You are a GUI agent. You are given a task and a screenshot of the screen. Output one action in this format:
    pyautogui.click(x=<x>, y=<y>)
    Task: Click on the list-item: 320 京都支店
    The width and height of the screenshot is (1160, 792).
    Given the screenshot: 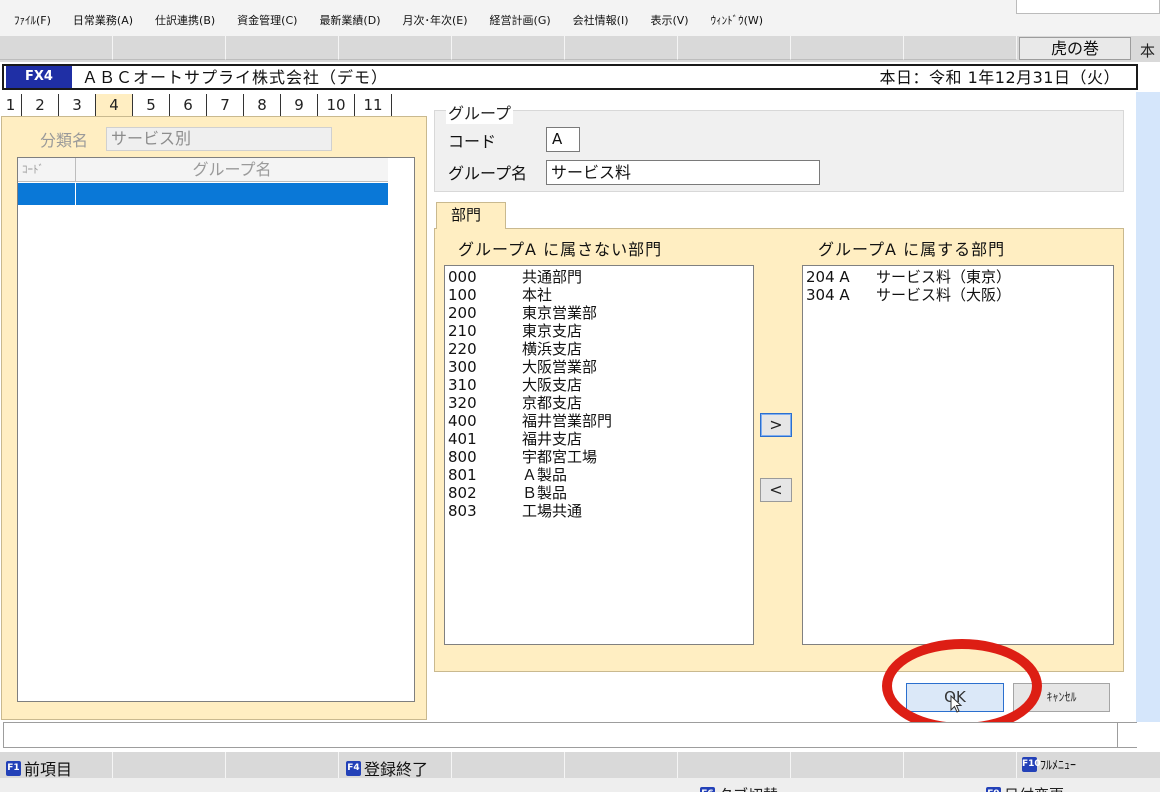 What is the action you would take?
    pyautogui.click(x=599, y=403)
    